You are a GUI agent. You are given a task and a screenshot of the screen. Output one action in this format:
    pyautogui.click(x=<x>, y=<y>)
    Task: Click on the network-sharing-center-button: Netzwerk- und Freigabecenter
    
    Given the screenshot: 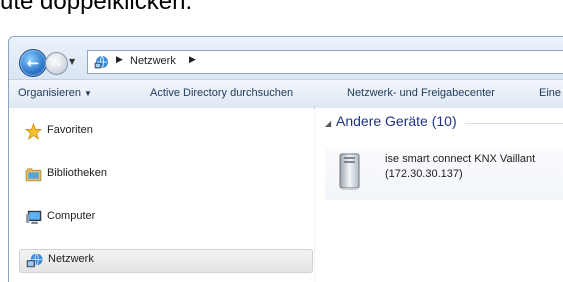 What is the action you would take?
    pyautogui.click(x=421, y=93)
    